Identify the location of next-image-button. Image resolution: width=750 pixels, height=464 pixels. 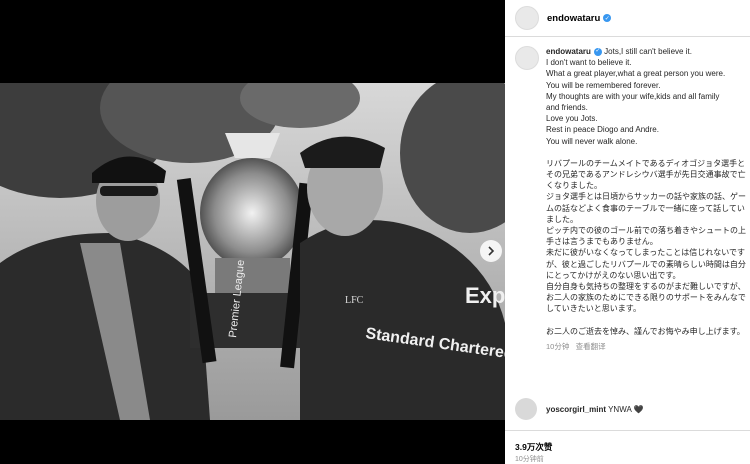
(491, 251).